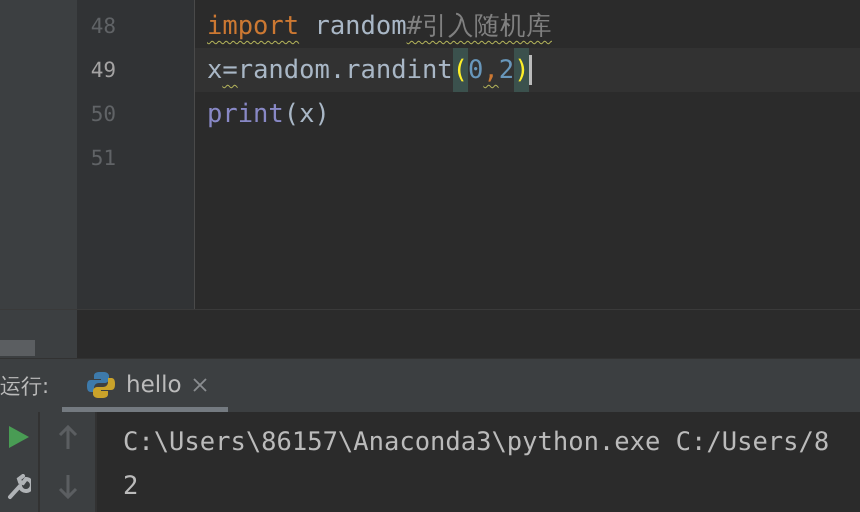  I want to click on run-label: 运行:, so click(25, 386).